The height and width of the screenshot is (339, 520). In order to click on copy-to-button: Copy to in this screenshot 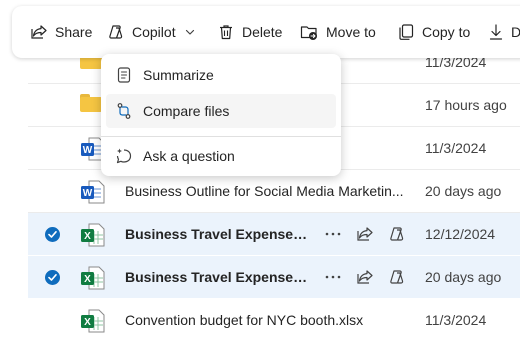, I will do `click(433, 32)`.